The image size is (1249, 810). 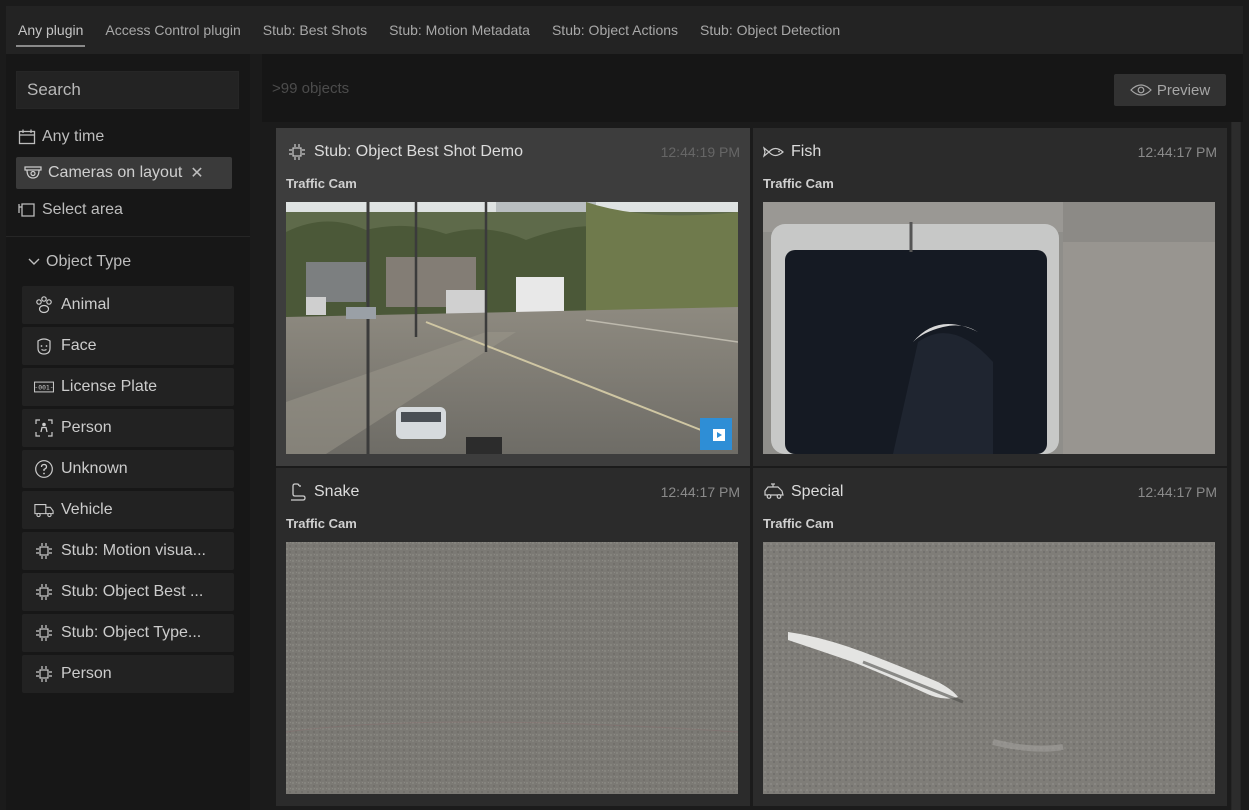 I want to click on object-type-header-label: Object Type, so click(x=89, y=261).